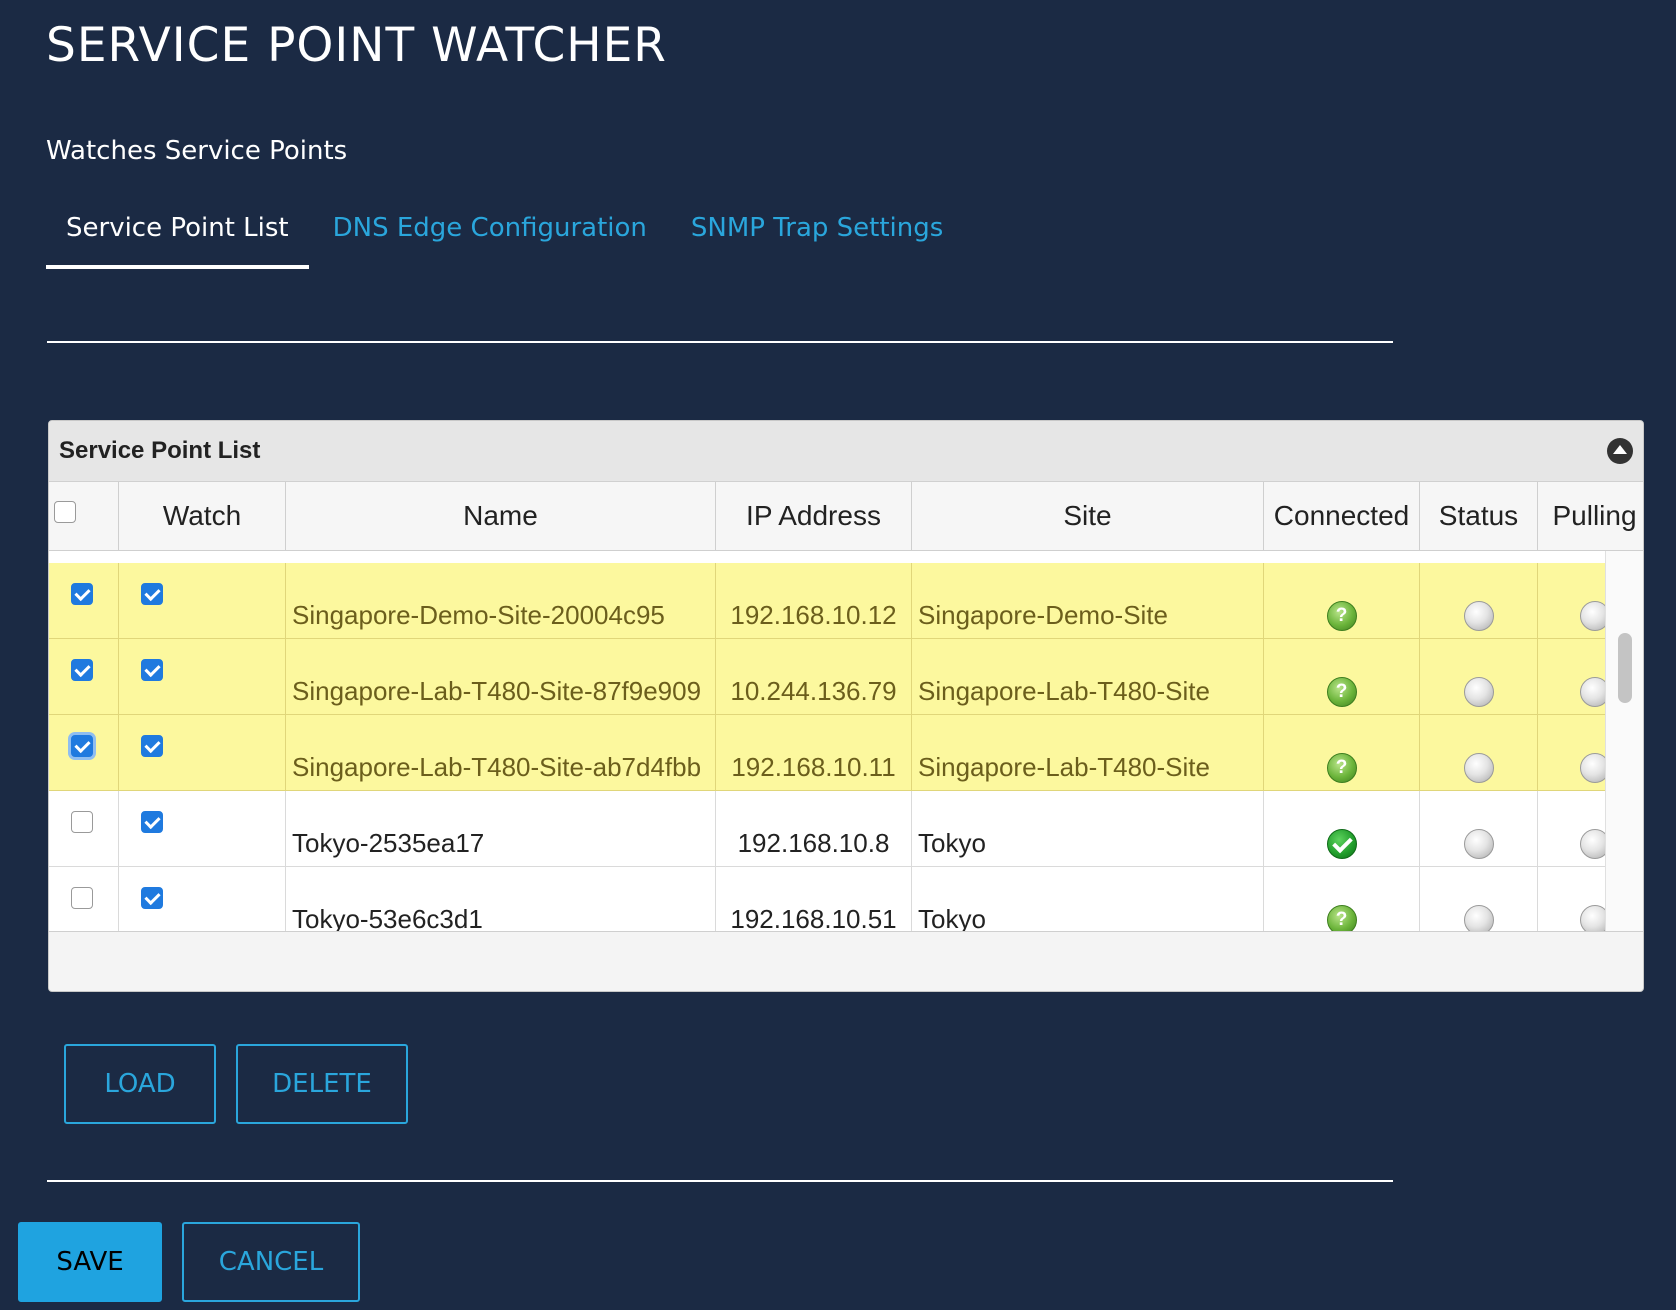 The image size is (1676, 1310). Describe the element at coordinates (814, 601) in the screenshot. I see `ip-address-cell: 192.168.10.12` at that location.